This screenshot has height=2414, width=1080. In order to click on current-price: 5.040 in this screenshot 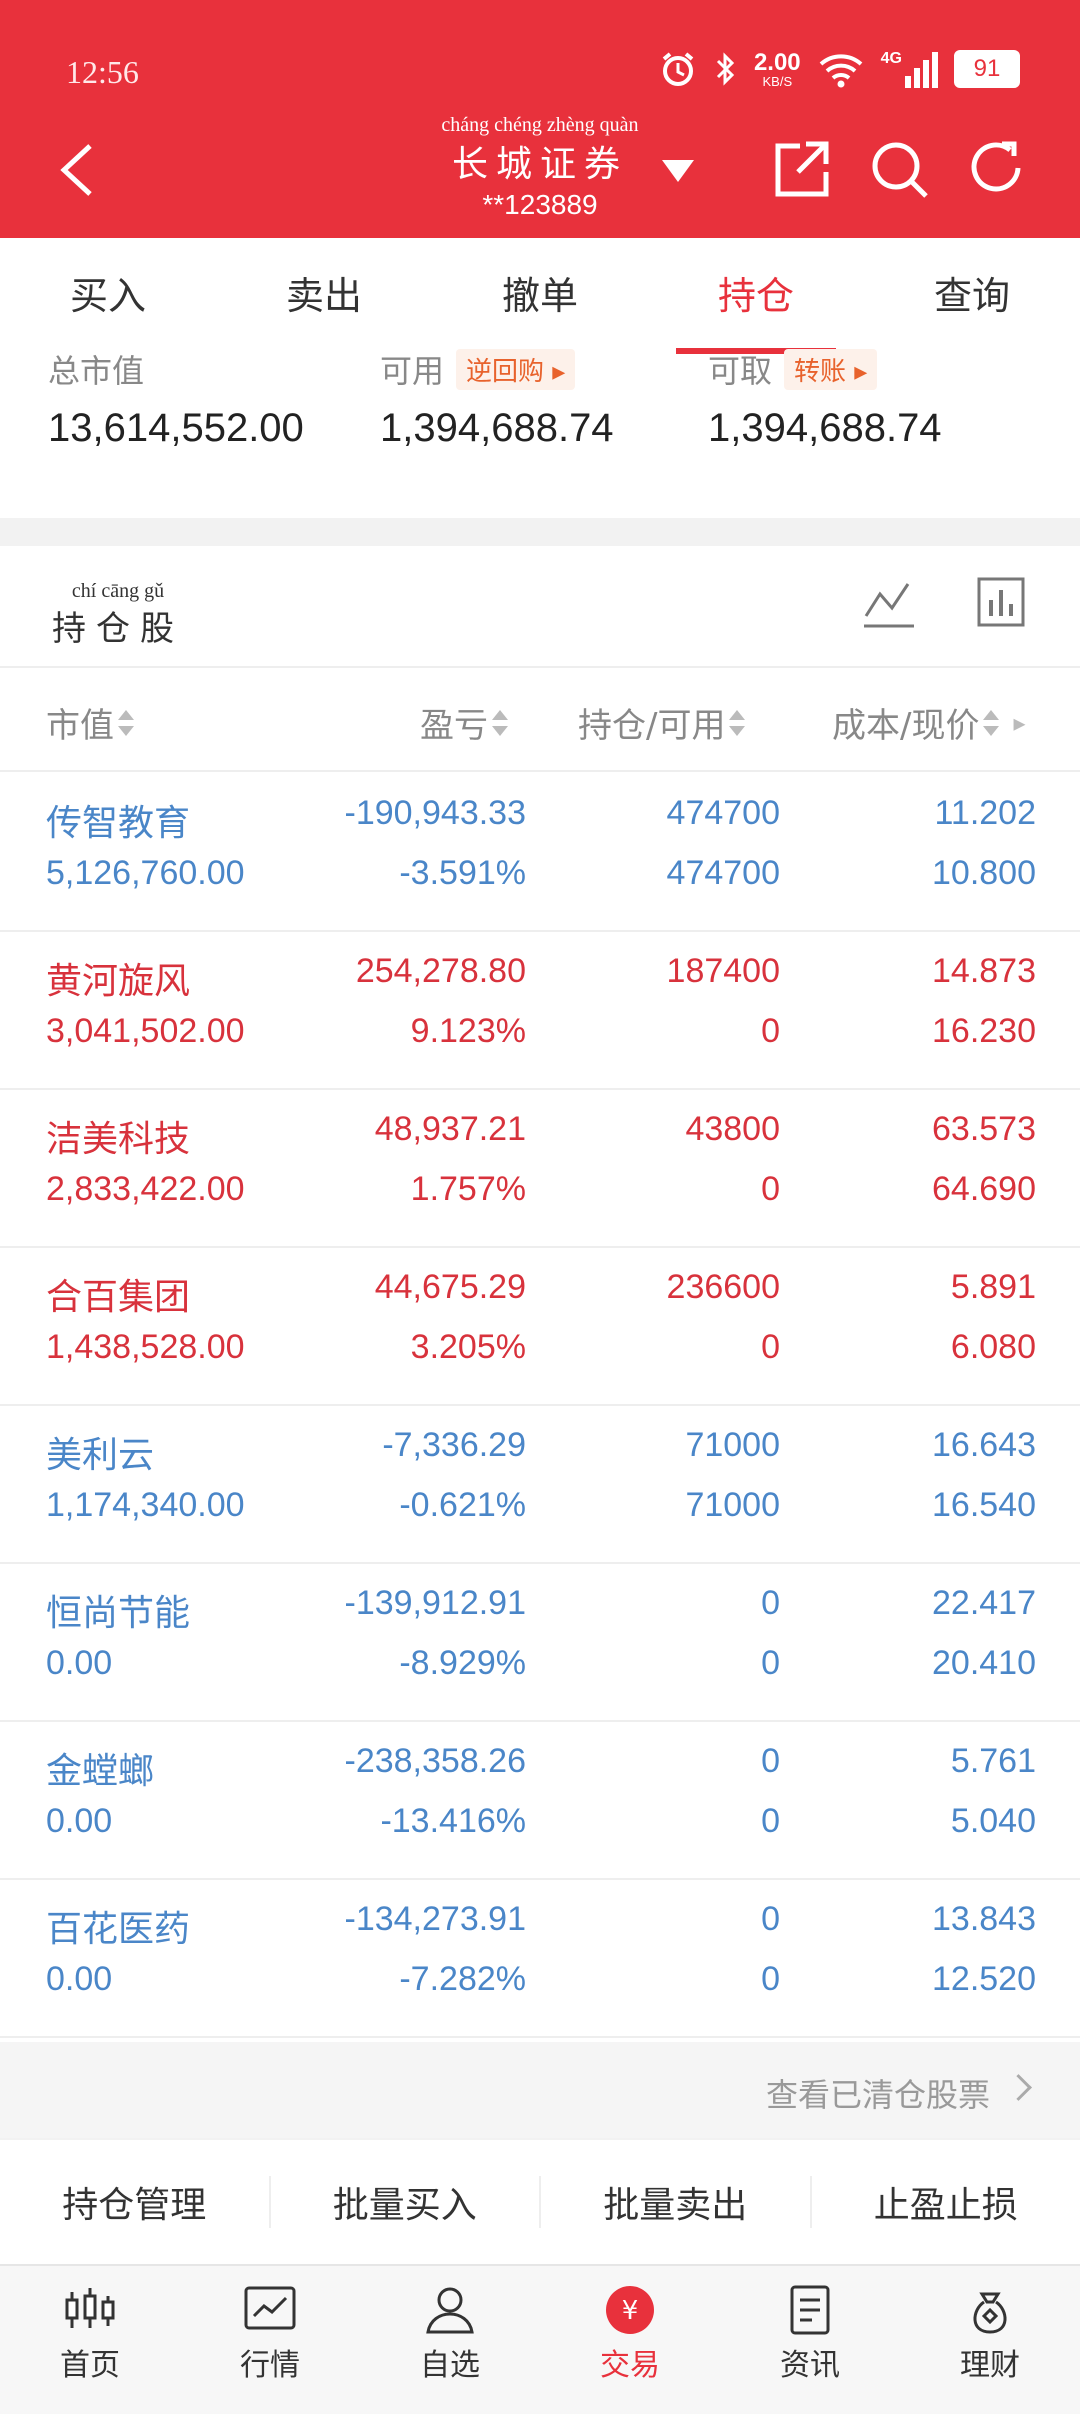, I will do `click(993, 1821)`.